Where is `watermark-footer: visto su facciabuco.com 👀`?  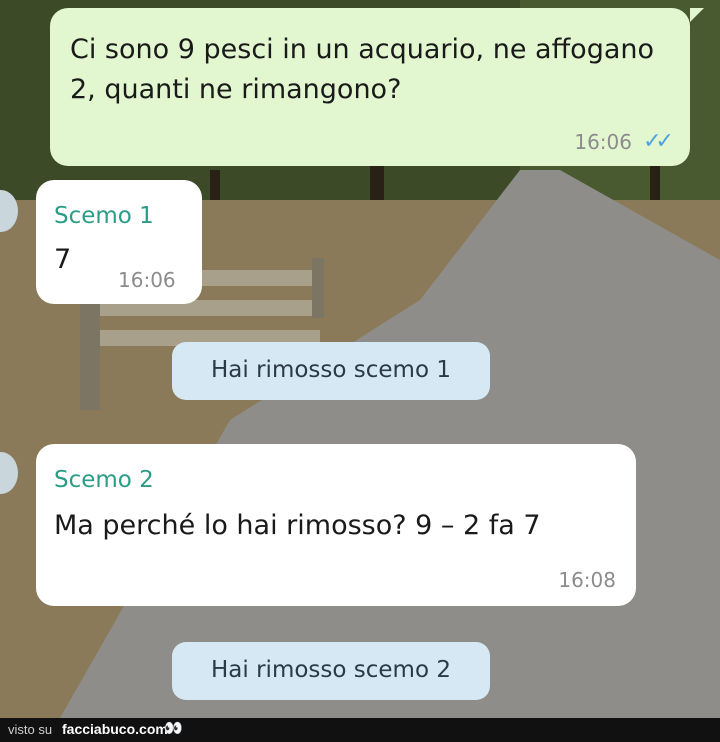 watermark-footer: visto su facciabuco.com 👀 is located at coordinates (360, 730).